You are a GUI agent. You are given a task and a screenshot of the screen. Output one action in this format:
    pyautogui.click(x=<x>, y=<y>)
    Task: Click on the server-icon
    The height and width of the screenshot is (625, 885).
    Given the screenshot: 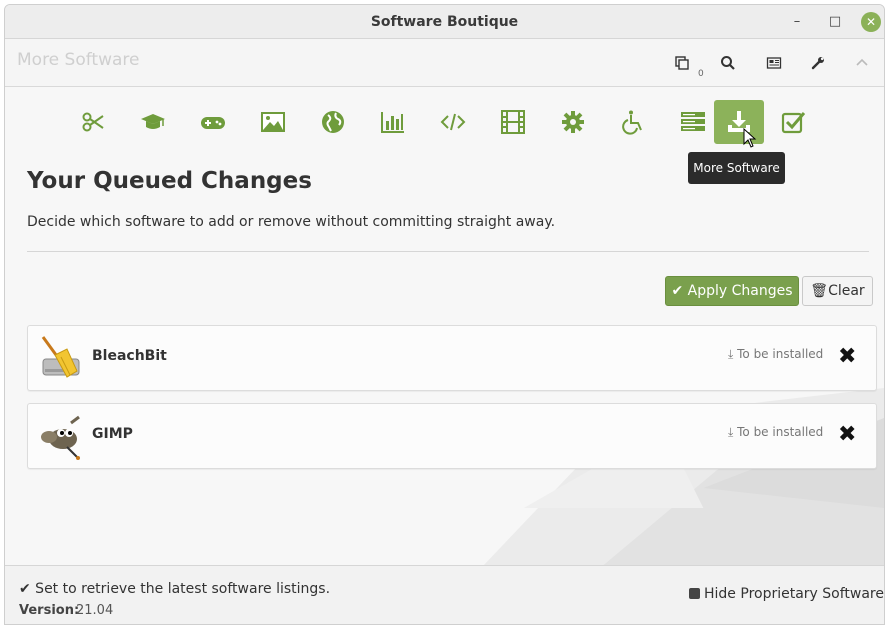 What is the action you would take?
    pyautogui.click(x=693, y=121)
    